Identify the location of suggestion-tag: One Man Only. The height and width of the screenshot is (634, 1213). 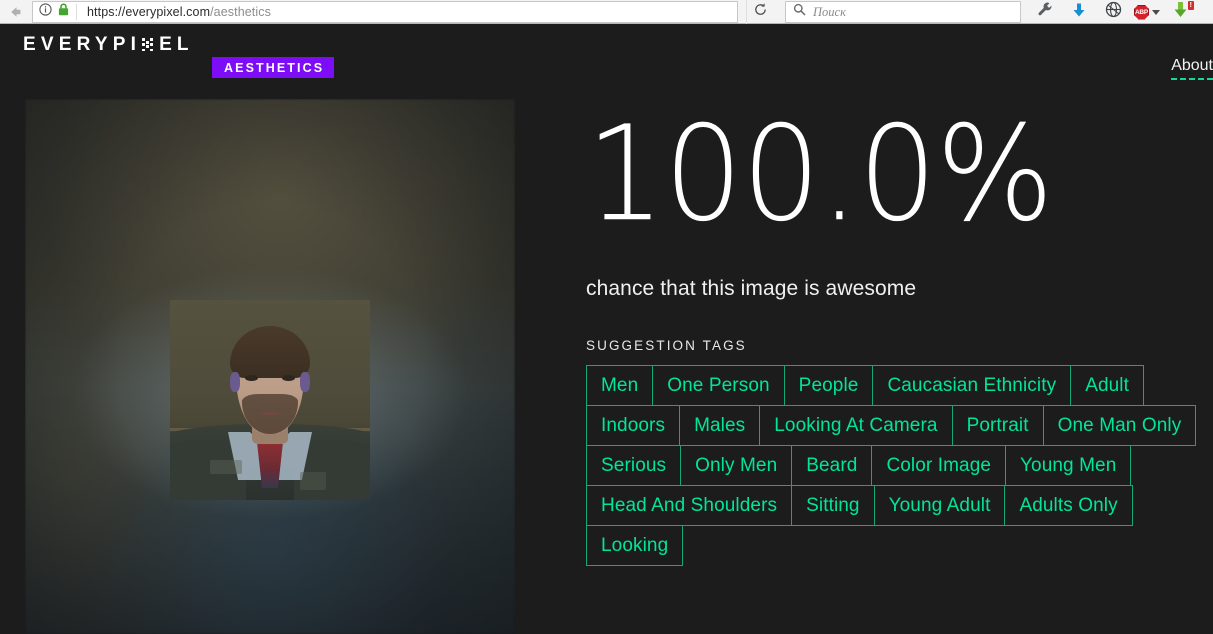
(1119, 425).